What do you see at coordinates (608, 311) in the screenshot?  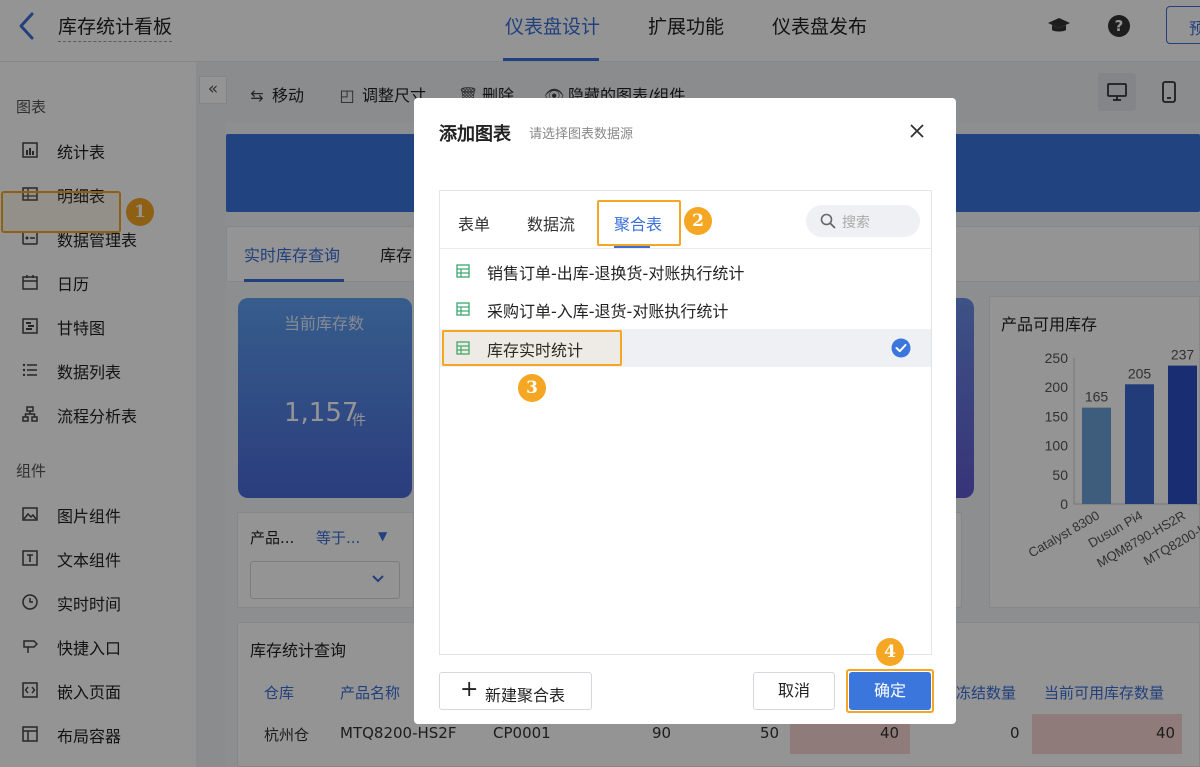 I see `datasource-label: 采购订单-入库-退货-对账执行统计` at bounding box center [608, 311].